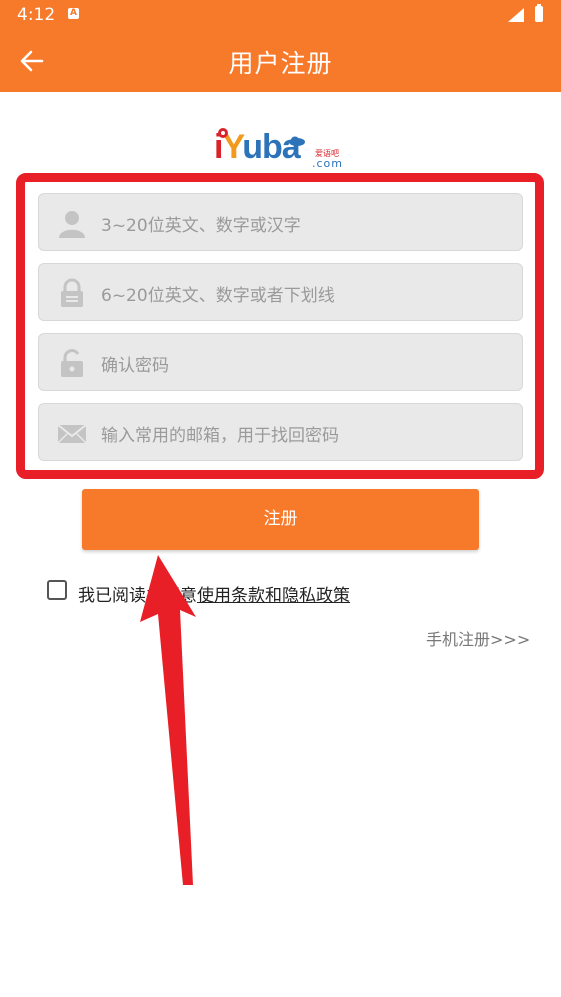  I want to click on email-placeholder: 输入常用的邮箱，用于找回密码, so click(220, 436).